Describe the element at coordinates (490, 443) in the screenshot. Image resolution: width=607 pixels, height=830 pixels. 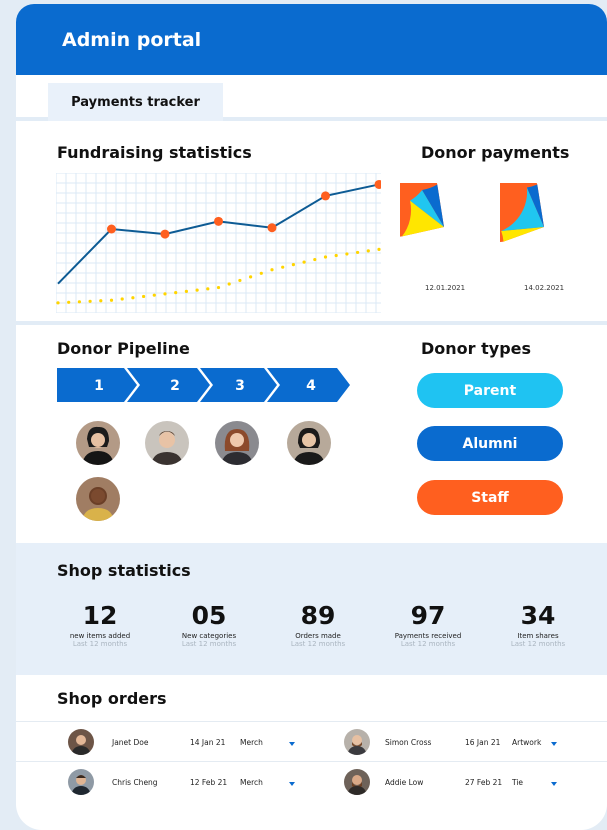
I see `donor-type-alumni: Alumni` at that location.